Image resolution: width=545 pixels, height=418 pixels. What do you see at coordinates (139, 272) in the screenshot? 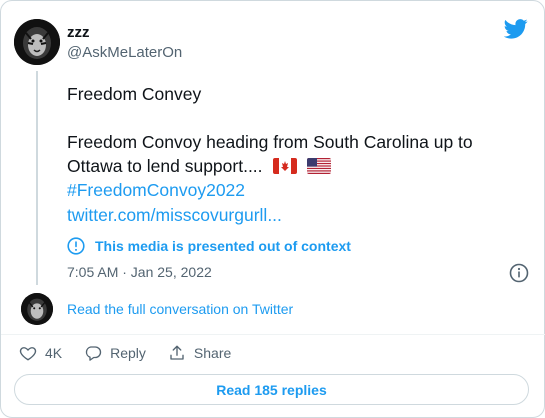
I see `timestamp: 7:05 AM · Jan 25, 2022` at bounding box center [139, 272].